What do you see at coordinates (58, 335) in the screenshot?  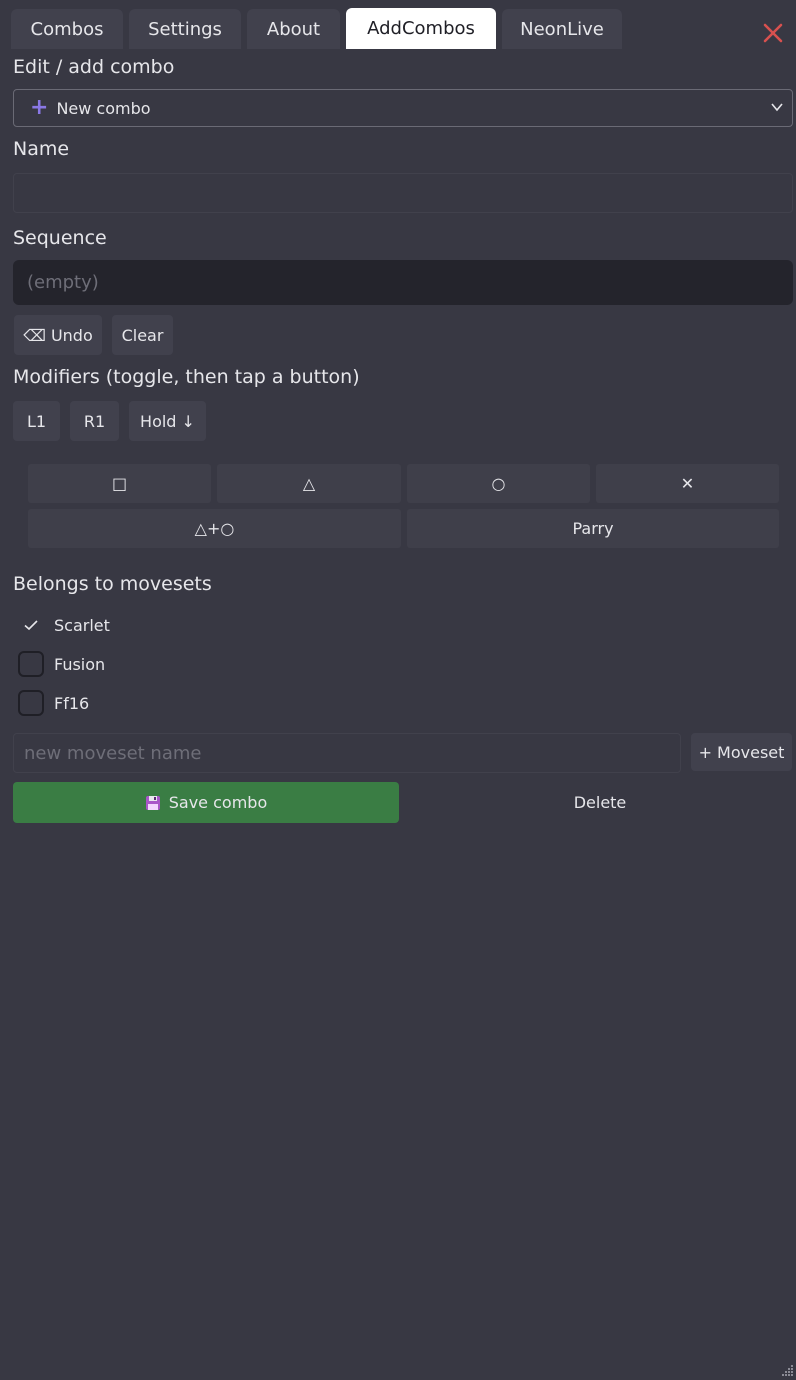 I see `undo-button: ⌫ Undo` at bounding box center [58, 335].